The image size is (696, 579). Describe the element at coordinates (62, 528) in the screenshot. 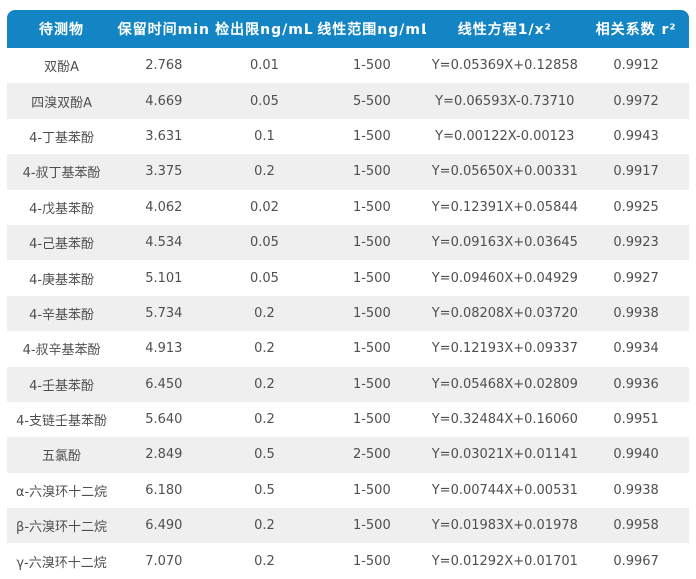

I see `cell-analyte: β-六溴环十二烷` at that location.